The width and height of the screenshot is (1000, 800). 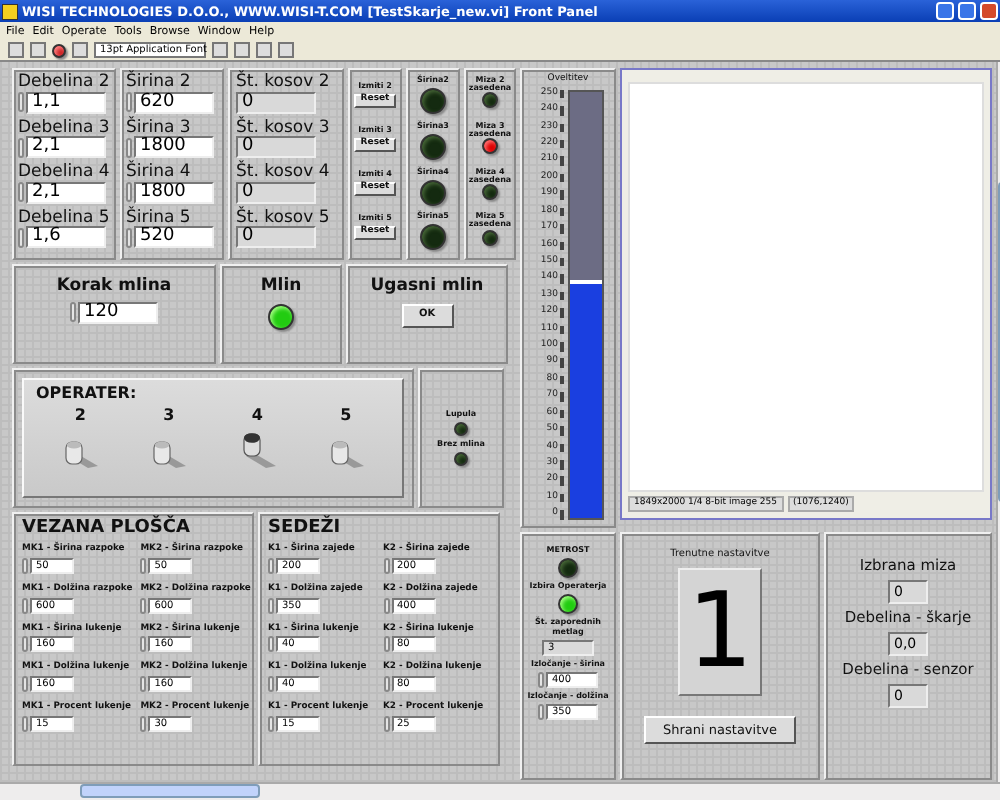 I want to click on field-label: Debelina 4, so click(x=64, y=173).